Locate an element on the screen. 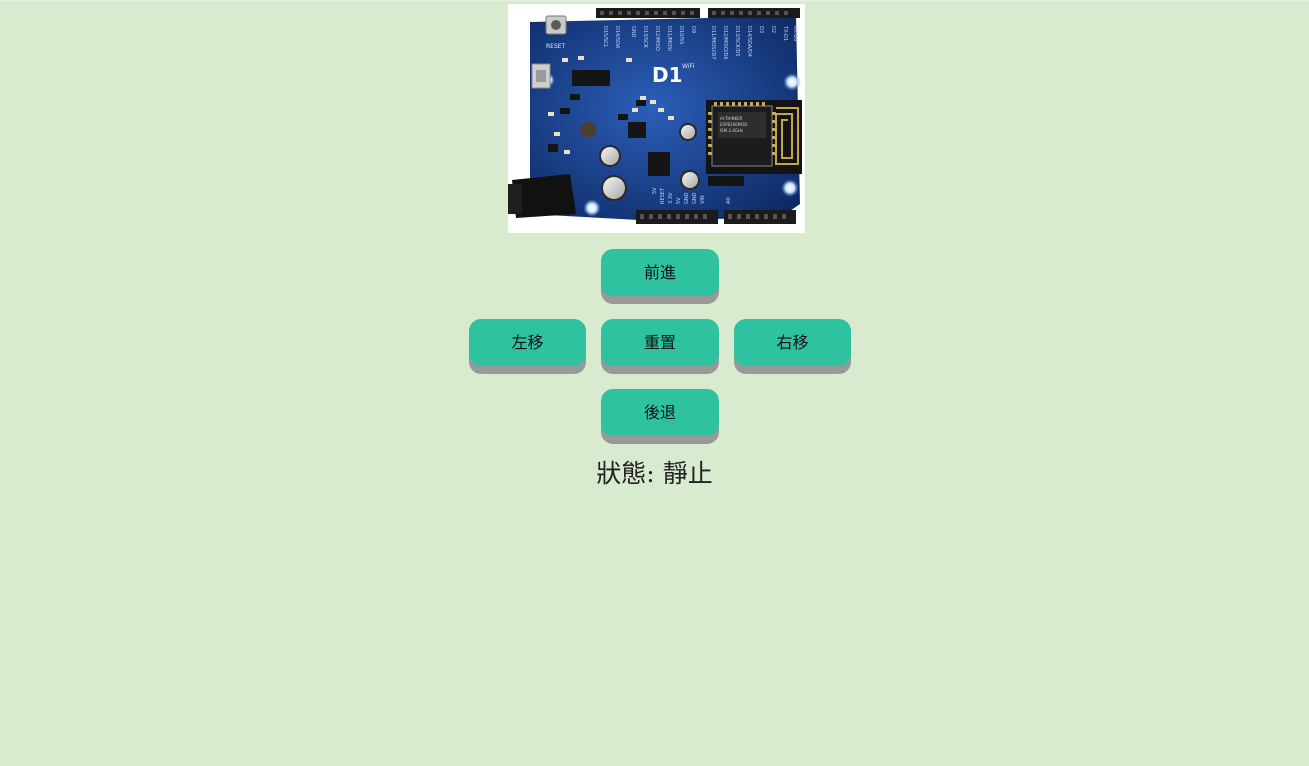 This screenshot has width=1309, height=766. status-display: 狀態: 靜止 is located at coordinates (654, 474).